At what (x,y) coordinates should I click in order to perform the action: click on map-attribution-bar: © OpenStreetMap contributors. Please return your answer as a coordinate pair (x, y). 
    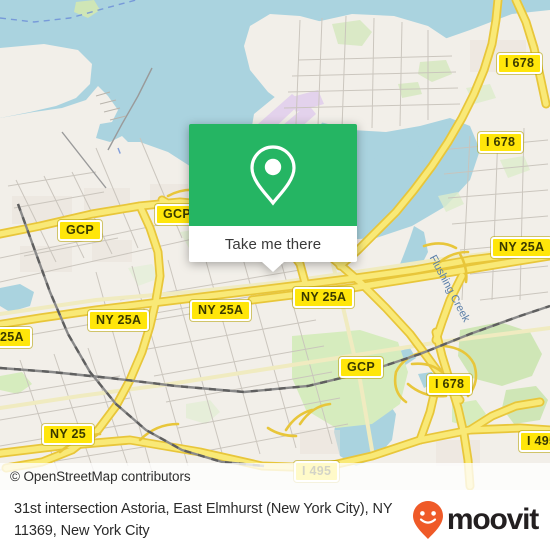
    Looking at the image, I should click on (275, 476).